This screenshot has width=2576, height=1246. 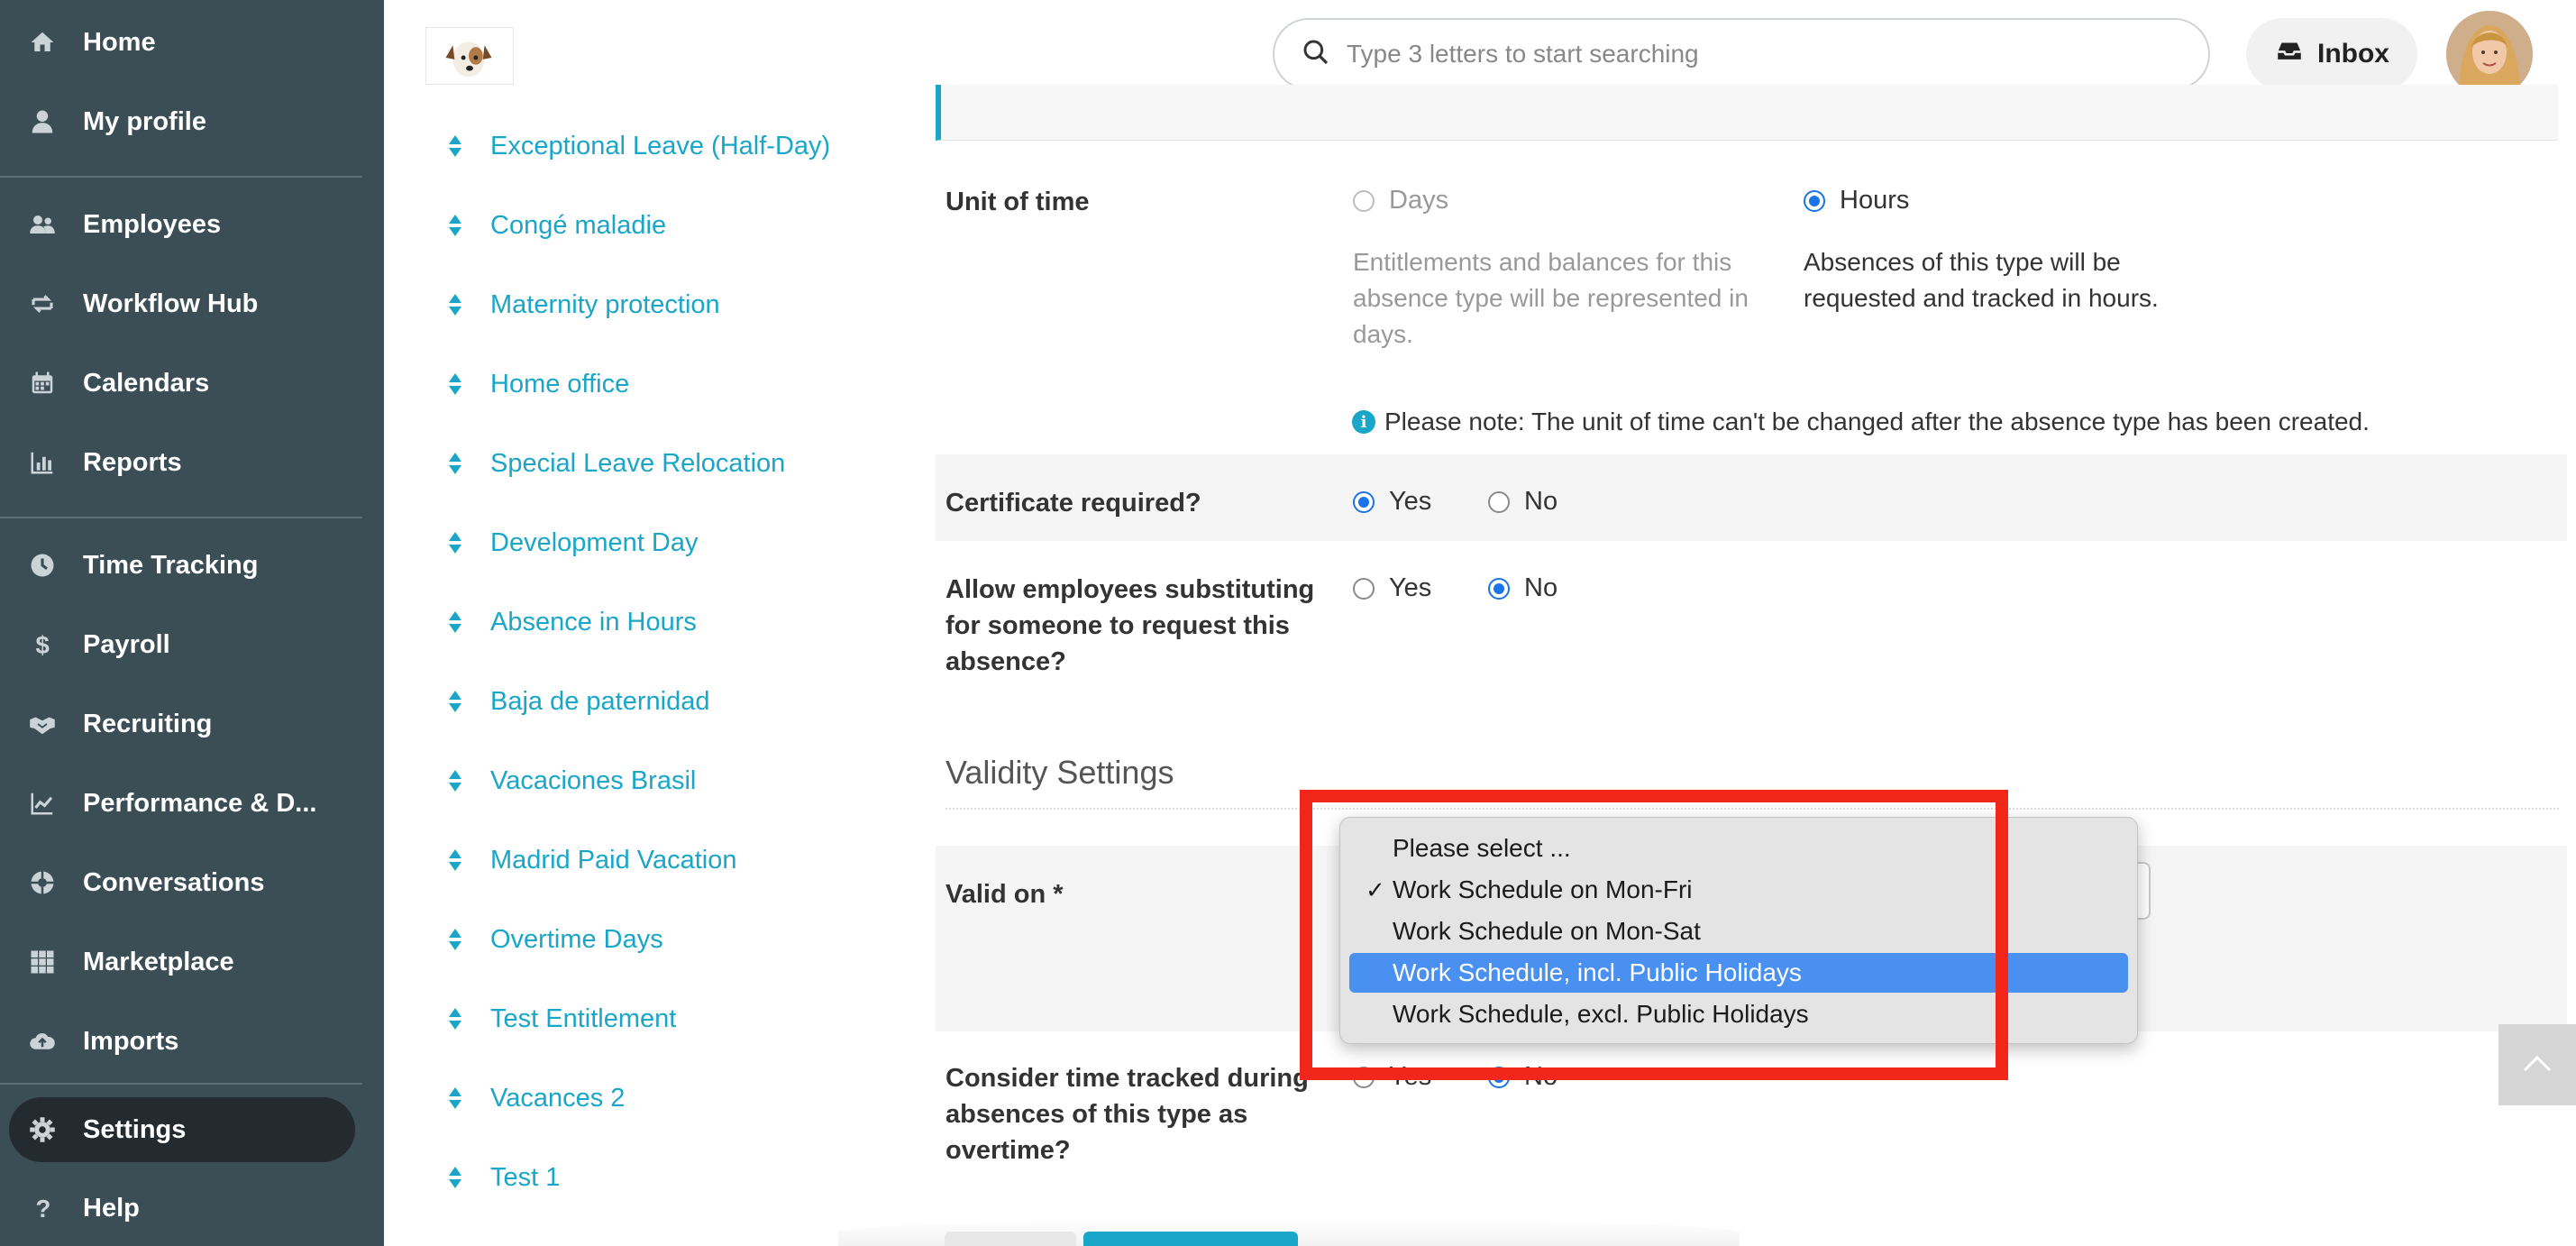 What do you see at coordinates (1010, 1239) in the screenshot?
I see `cancel-button` at bounding box center [1010, 1239].